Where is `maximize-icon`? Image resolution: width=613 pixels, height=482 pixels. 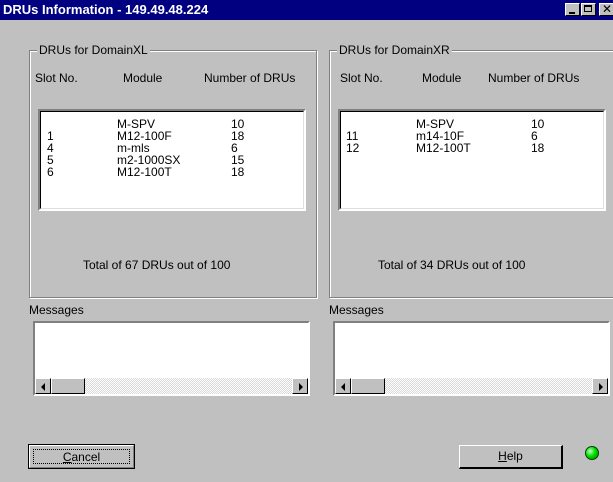 maximize-icon is located at coordinates (588, 8).